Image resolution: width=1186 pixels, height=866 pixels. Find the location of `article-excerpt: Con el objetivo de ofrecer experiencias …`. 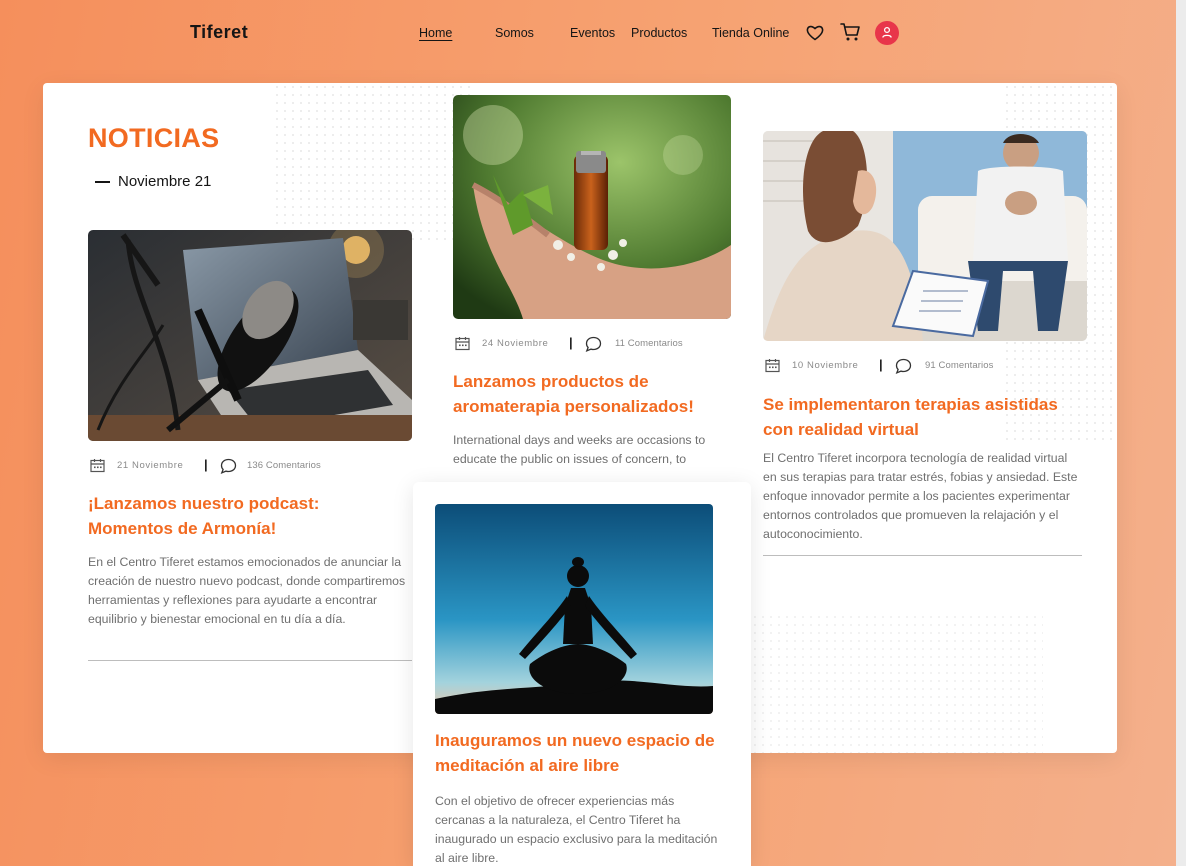

article-excerpt: Con el objetivo de ofrecer experiencias … is located at coordinates (576, 829).